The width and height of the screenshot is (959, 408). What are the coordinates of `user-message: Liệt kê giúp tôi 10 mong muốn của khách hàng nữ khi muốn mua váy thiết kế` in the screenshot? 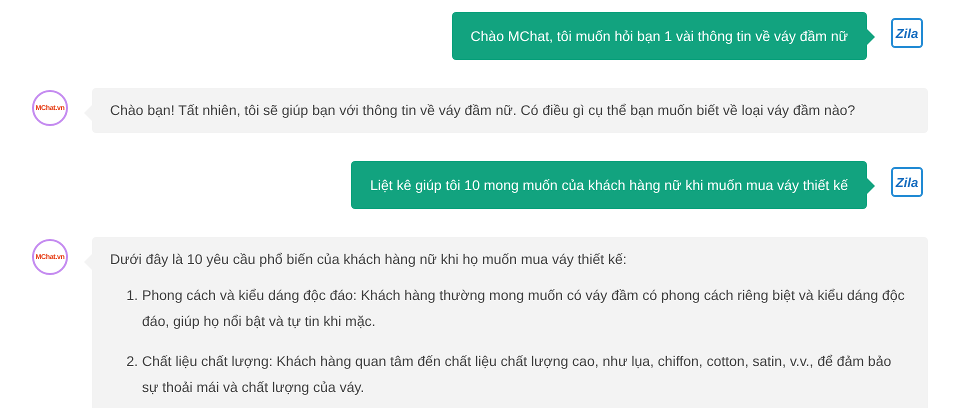 It's located at (609, 185).